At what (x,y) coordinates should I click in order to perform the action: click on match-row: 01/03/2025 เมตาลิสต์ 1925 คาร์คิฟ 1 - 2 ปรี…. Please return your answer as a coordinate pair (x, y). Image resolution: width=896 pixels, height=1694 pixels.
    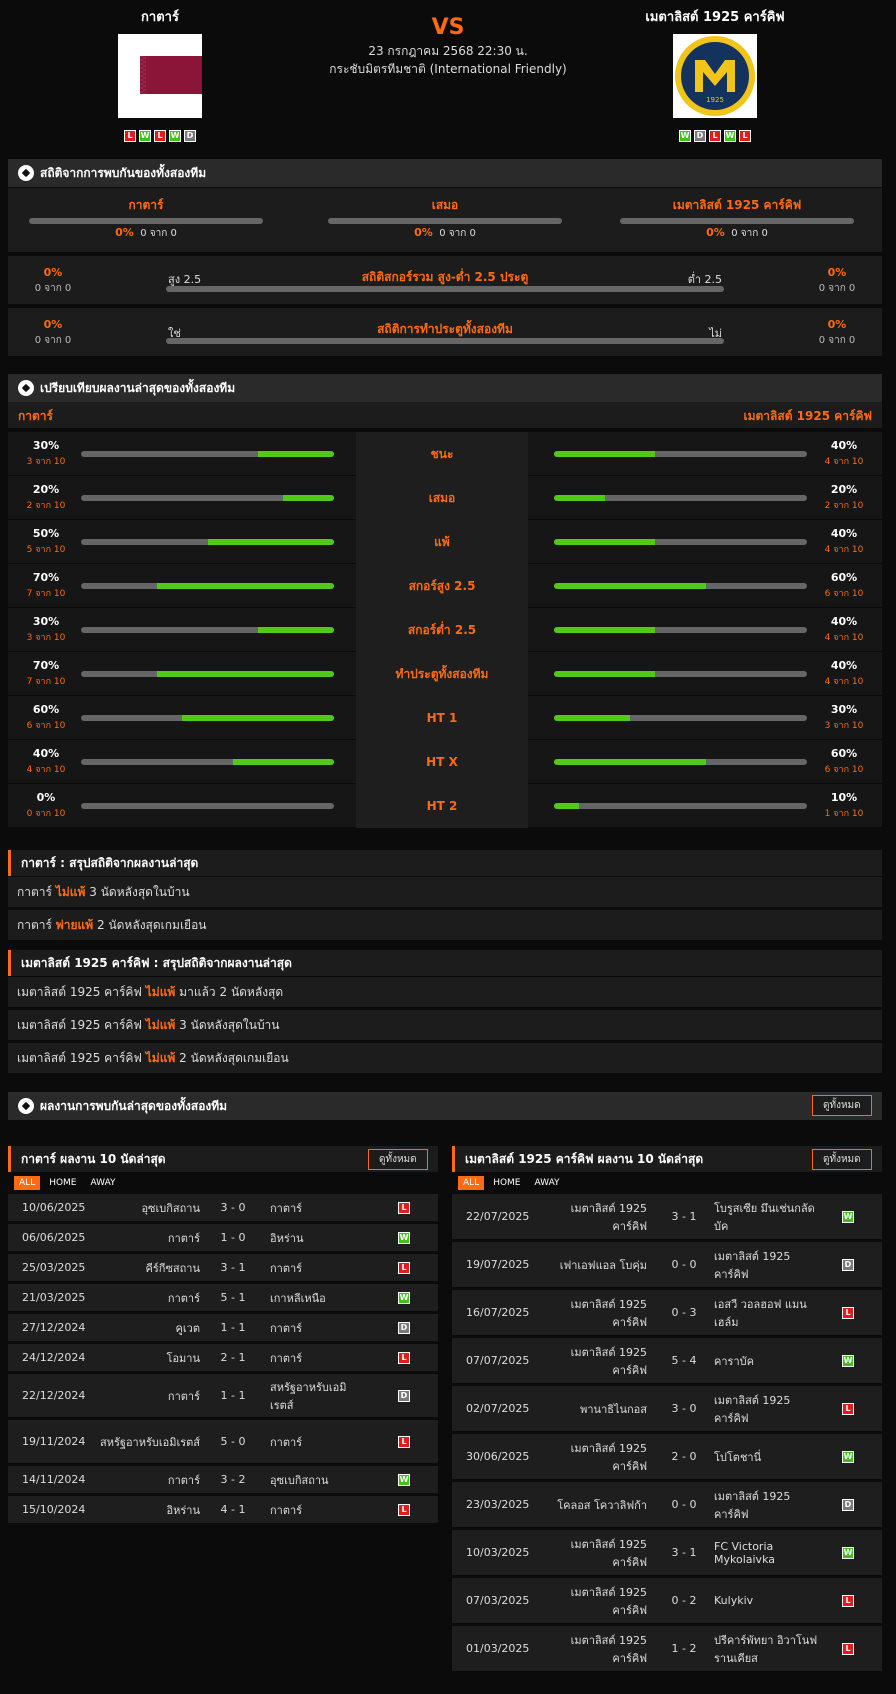
    Looking at the image, I should click on (667, 1648).